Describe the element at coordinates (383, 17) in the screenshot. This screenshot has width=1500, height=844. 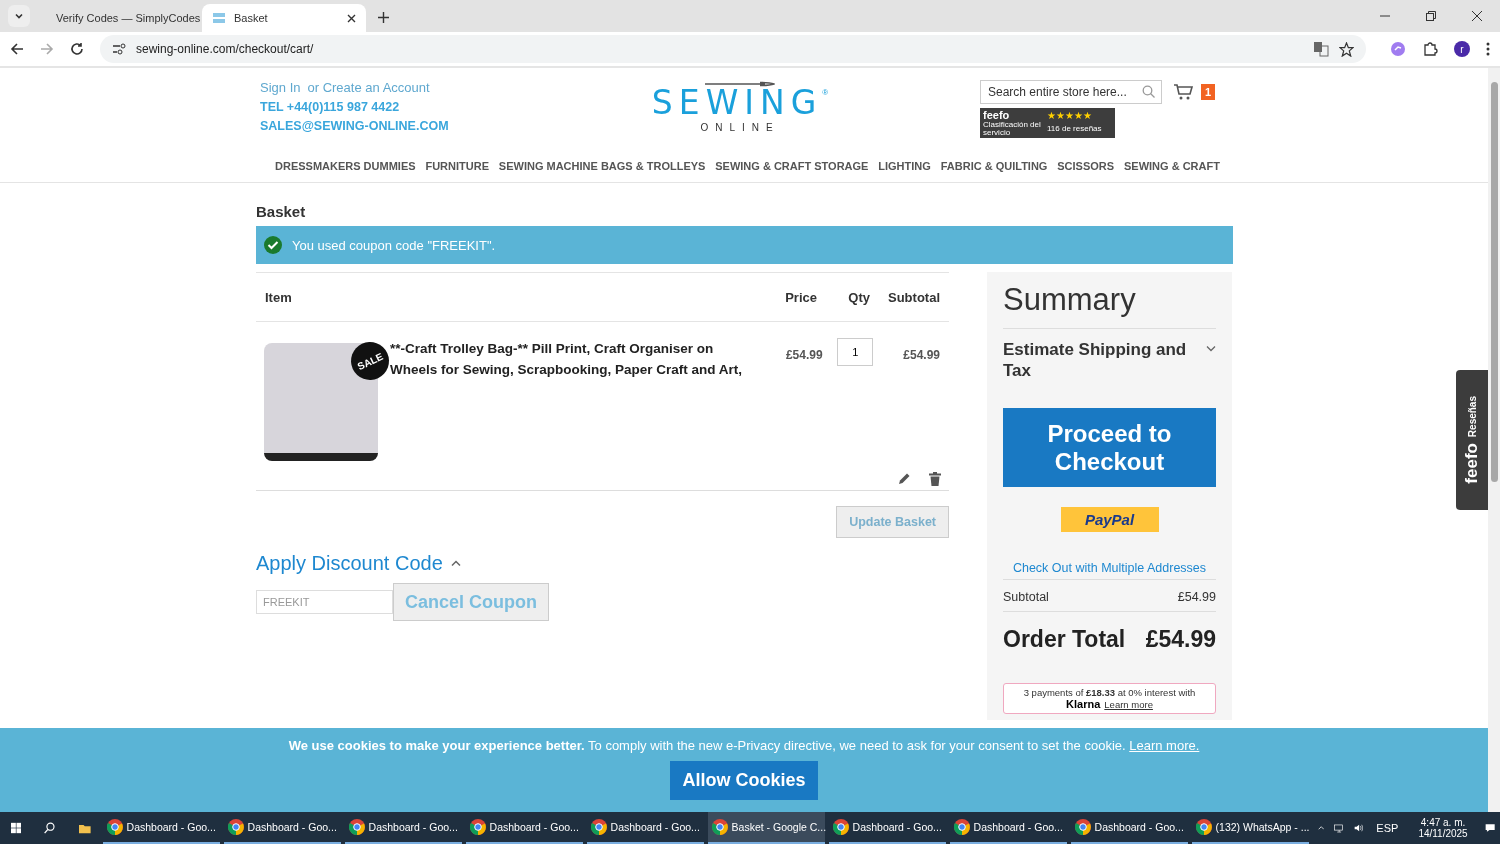
I see `new-tab-icon` at that location.